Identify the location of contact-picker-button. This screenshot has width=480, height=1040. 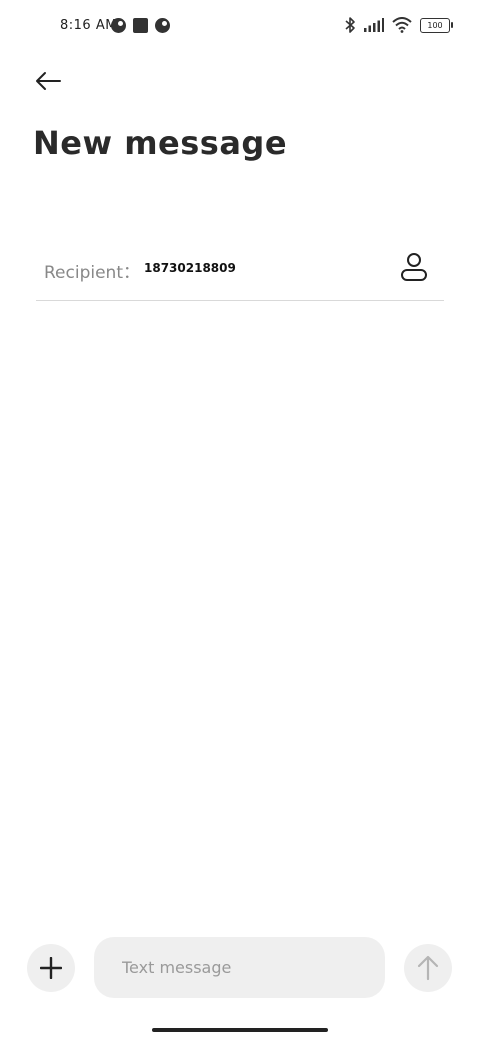
(414, 267).